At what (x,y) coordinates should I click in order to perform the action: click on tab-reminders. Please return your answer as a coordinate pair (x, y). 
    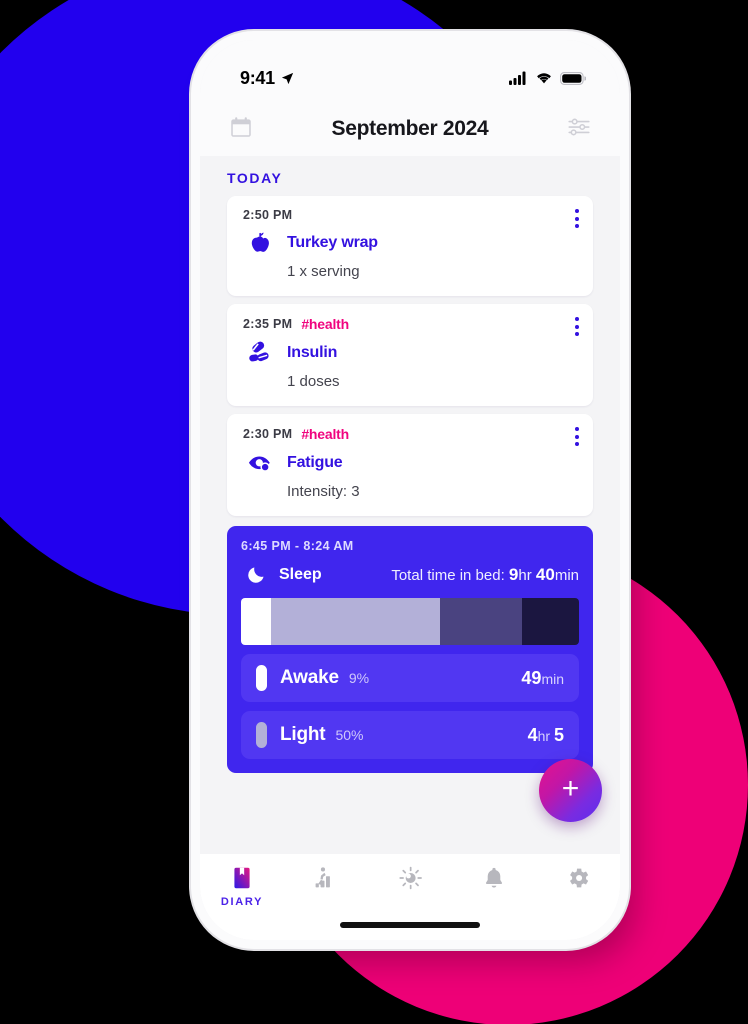
    Looking at the image, I should click on (494, 878).